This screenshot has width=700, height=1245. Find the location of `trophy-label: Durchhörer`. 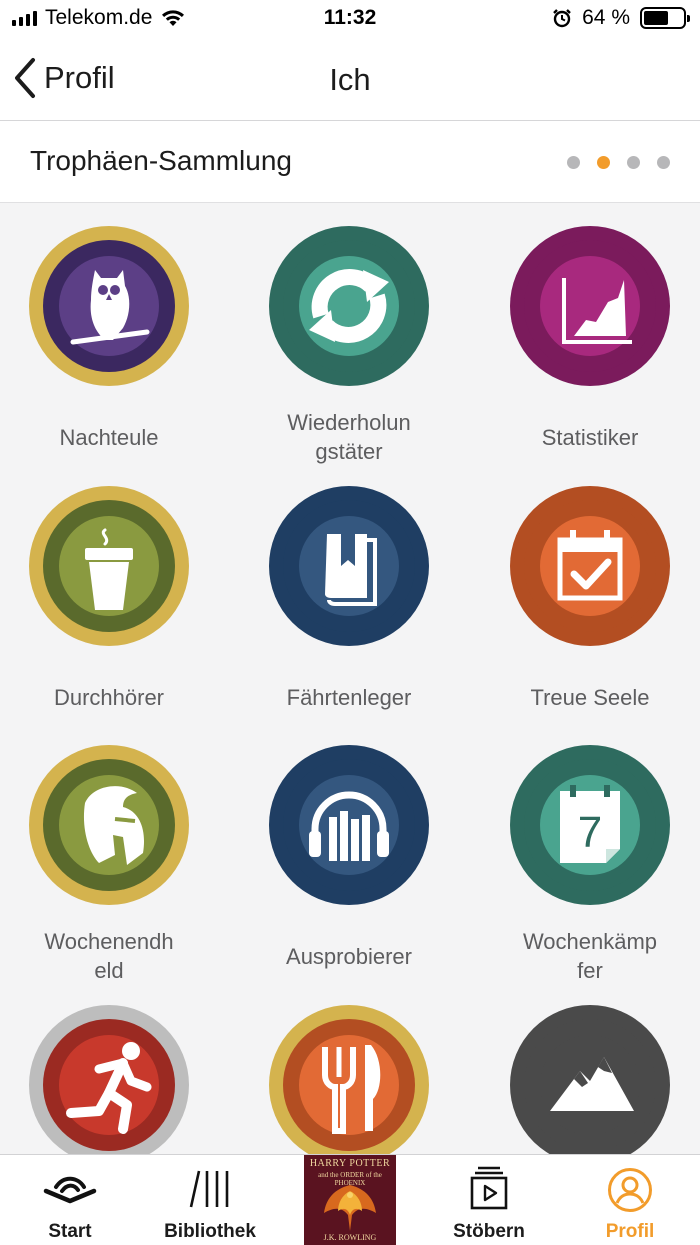

trophy-label: Durchhörer is located at coordinates (109, 697).